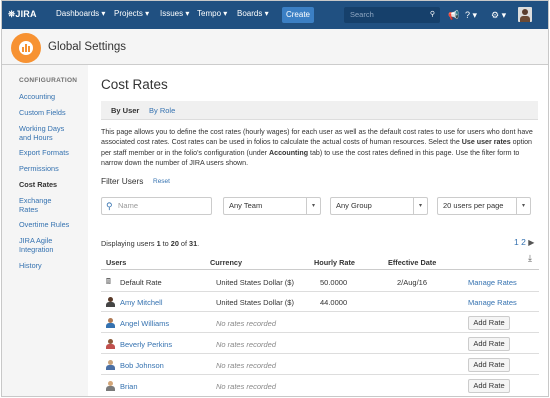 Image resolution: width=550 pixels, height=398 pixels. I want to click on page-1-link: 1, so click(516, 242).